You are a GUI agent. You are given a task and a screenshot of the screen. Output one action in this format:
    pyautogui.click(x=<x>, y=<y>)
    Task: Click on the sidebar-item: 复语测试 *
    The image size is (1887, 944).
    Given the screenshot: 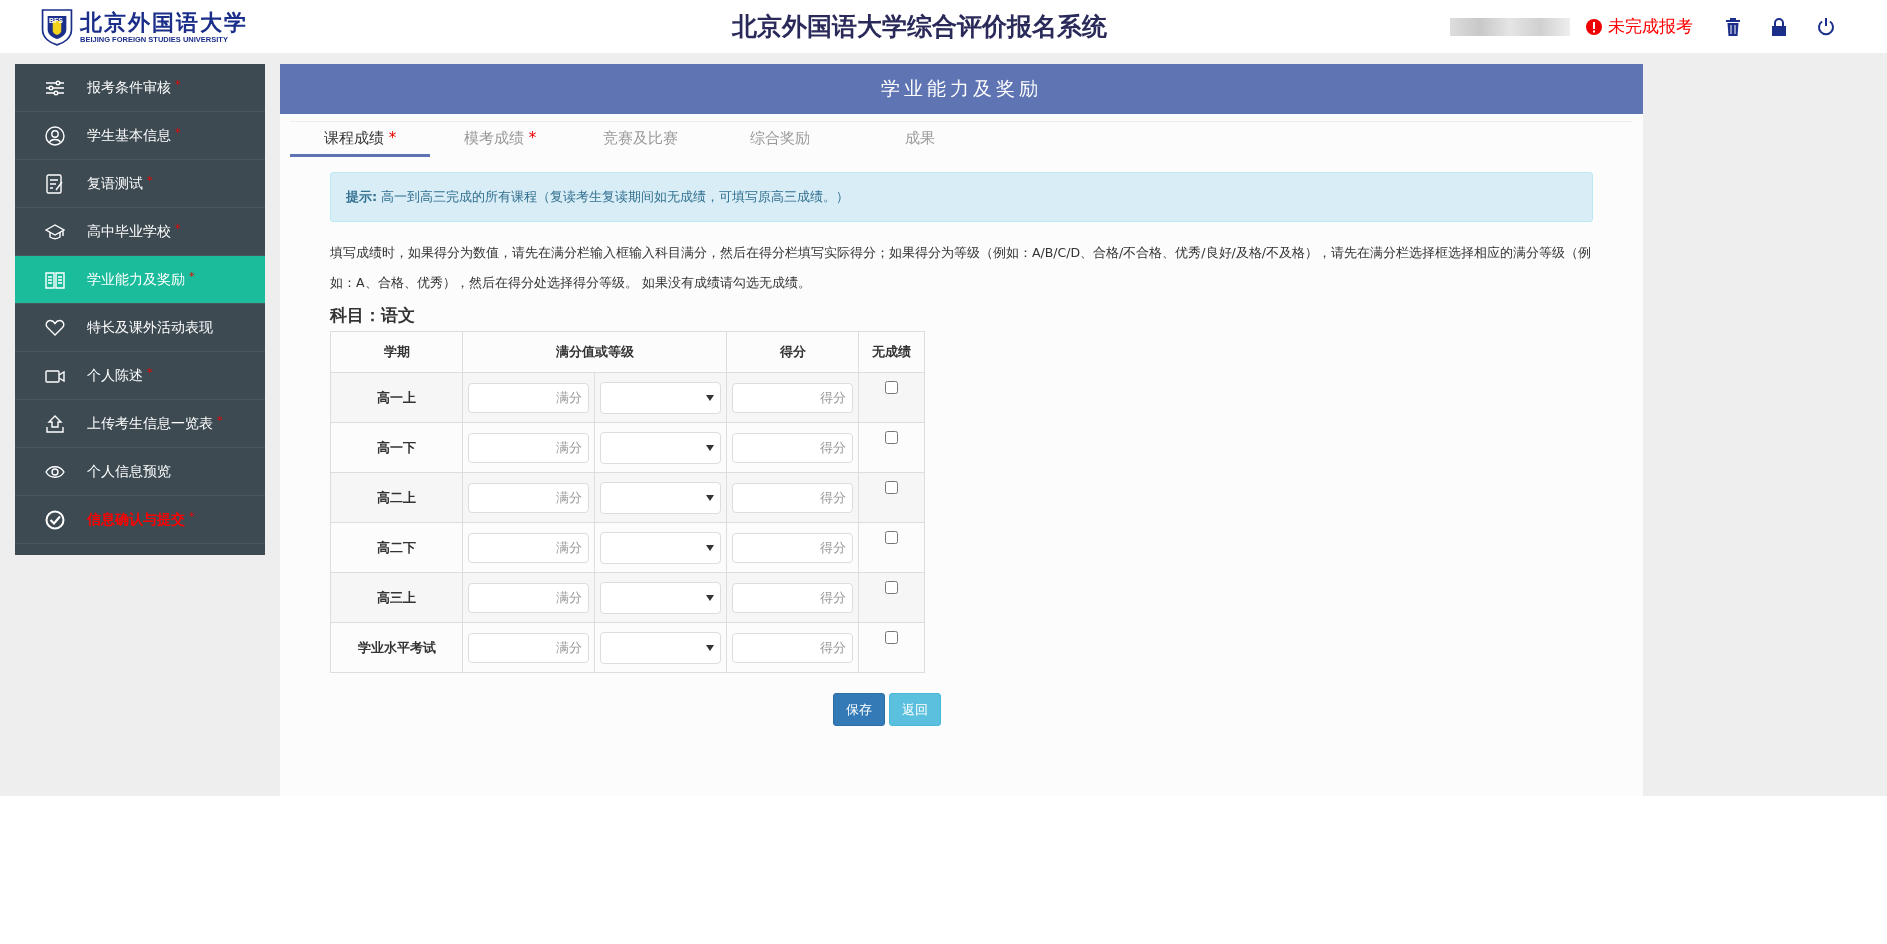 What is the action you would take?
    pyautogui.click(x=140, y=184)
    